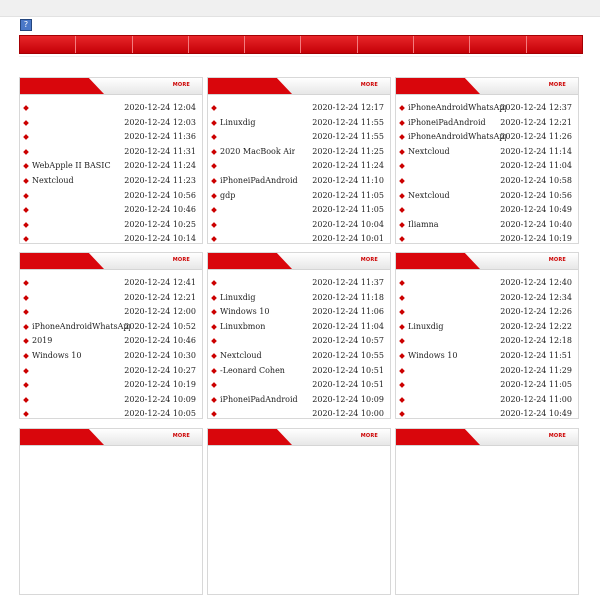  What do you see at coordinates (487, 356) in the screenshot?
I see `news-item: Windows 10 2020-12-24 11:51` at bounding box center [487, 356].